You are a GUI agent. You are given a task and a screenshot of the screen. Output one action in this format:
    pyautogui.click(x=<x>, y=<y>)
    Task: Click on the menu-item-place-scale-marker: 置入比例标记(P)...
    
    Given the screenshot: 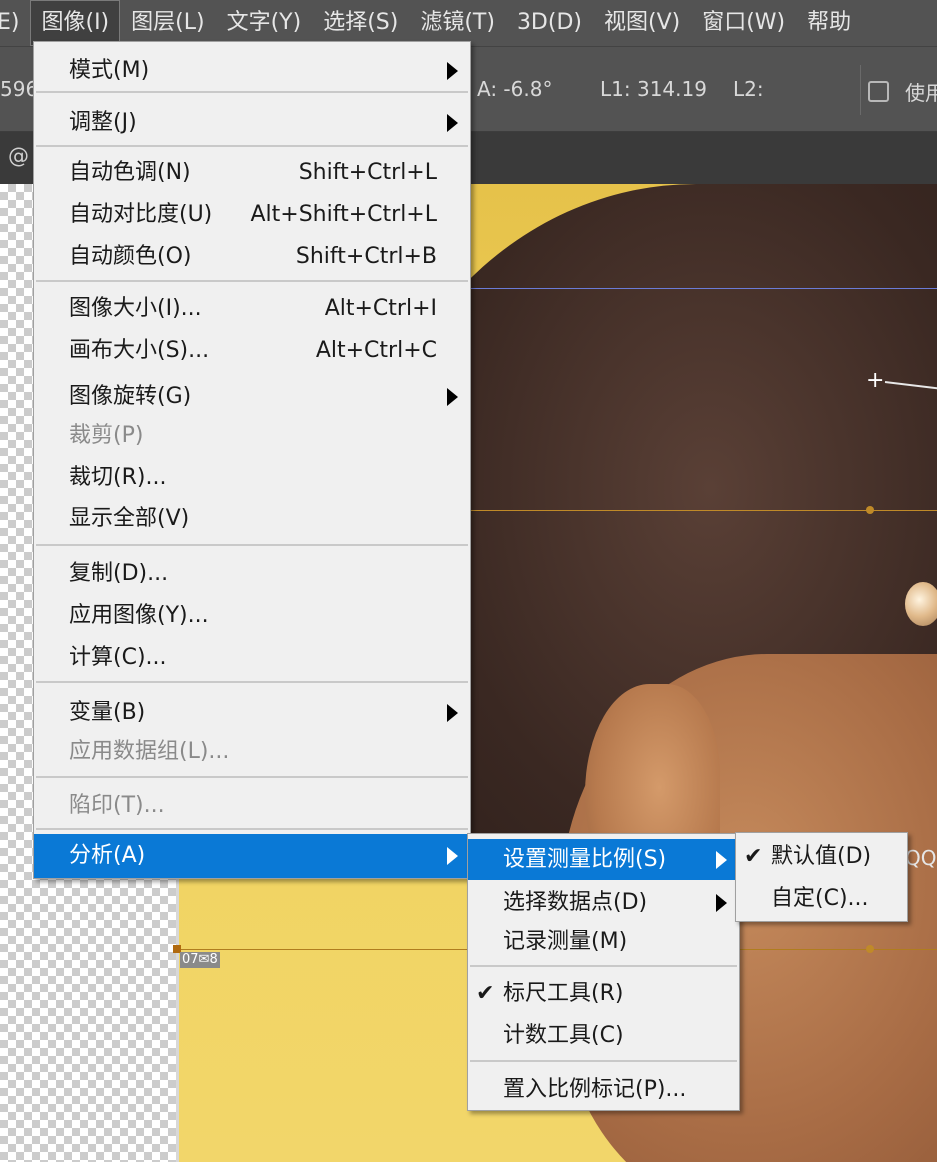 What is the action you would take?
    pyautogui.click(x=603, y=1090)
    